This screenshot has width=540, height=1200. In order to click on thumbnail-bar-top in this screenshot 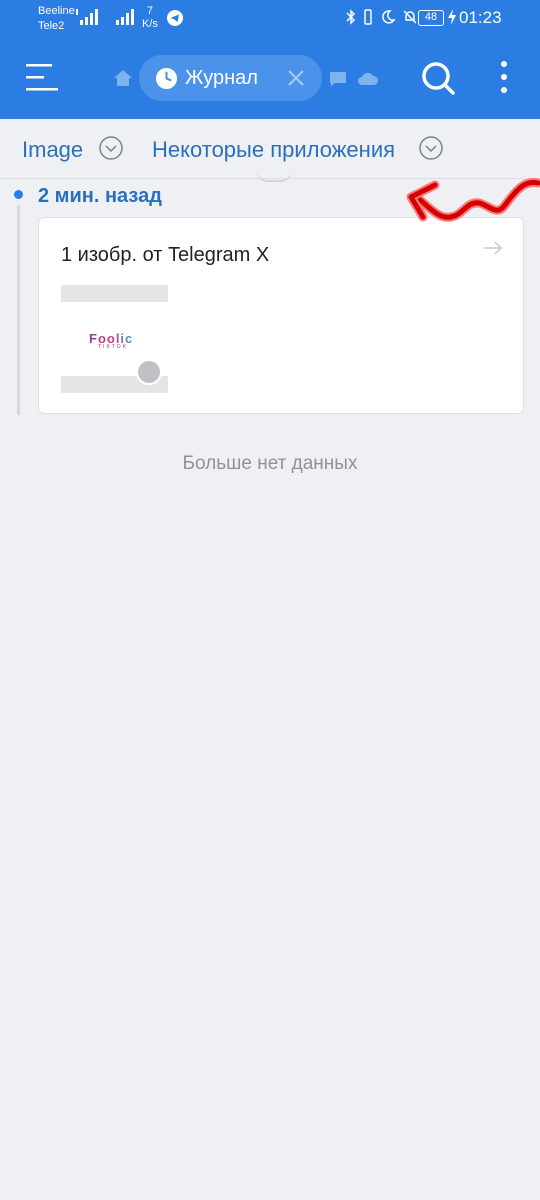, I will do `click(114, 293)`.